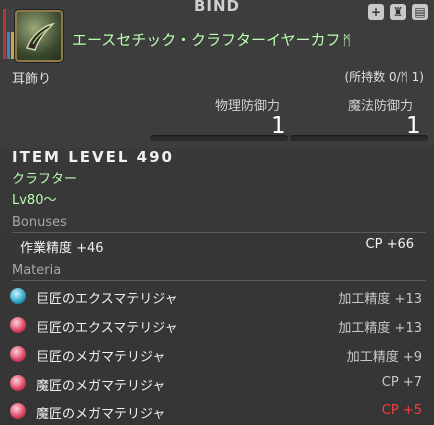 This screenshot has width=434, height=425. Describe the element at coordinates (219, 138) in the screenshot. I see `physical-defense-bar` at that location.